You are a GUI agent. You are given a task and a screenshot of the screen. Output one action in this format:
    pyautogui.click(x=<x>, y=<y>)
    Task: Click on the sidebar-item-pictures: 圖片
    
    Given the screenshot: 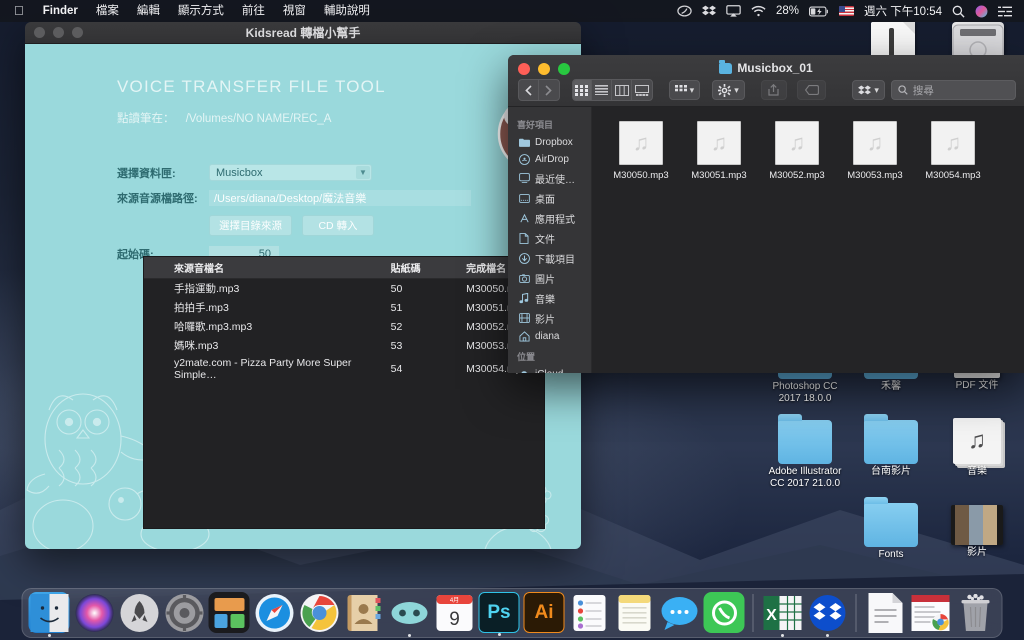 What is the action you would take?
    pyautogui.click(x=549, y=278)
    